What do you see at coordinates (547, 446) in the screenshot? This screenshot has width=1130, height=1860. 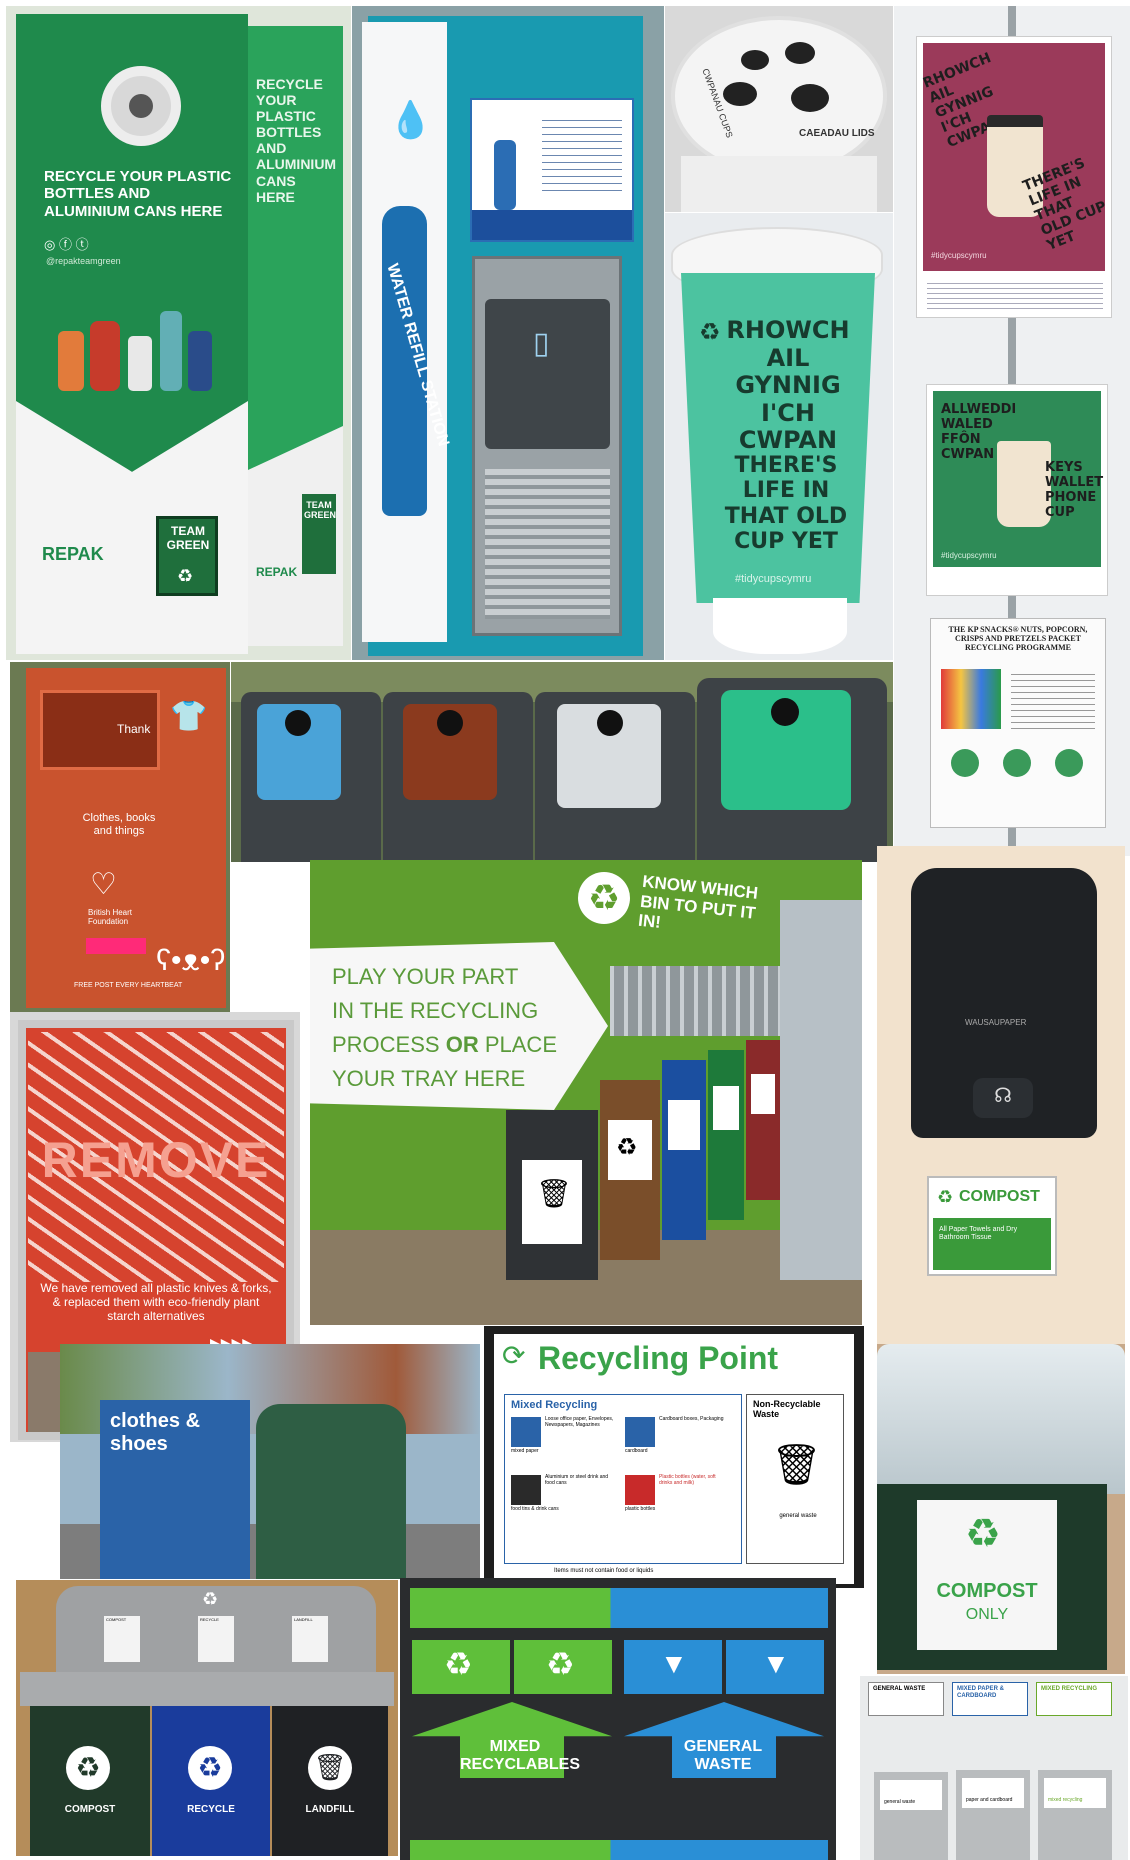 I see `fountain-unit: ▯` at bounding box center [547, 446].